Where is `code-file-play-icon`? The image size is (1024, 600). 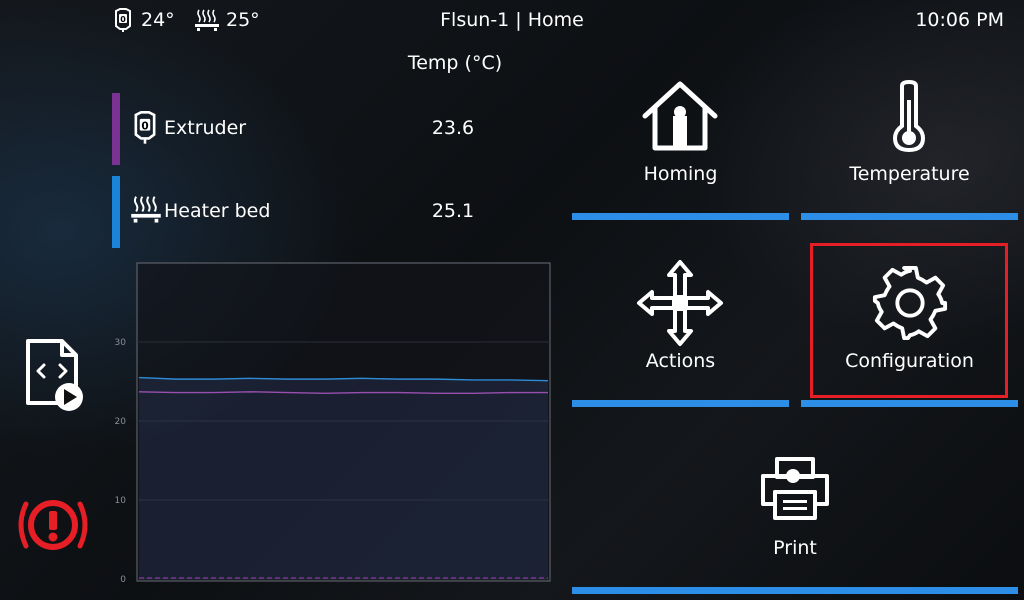 code-file-play-icon is located at coordinates (54, 375).